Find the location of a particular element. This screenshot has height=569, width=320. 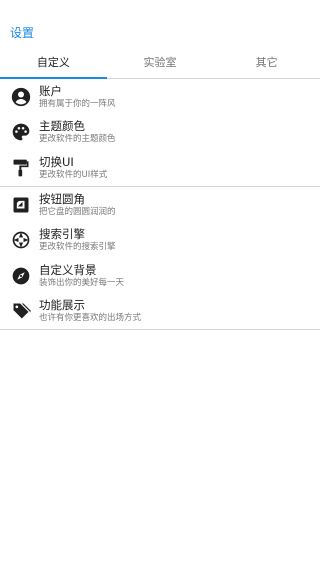

settings-item-feature-showcase: 功能展示 也许有你更喜欢的出场方式 is located at coordinates (160, 312).